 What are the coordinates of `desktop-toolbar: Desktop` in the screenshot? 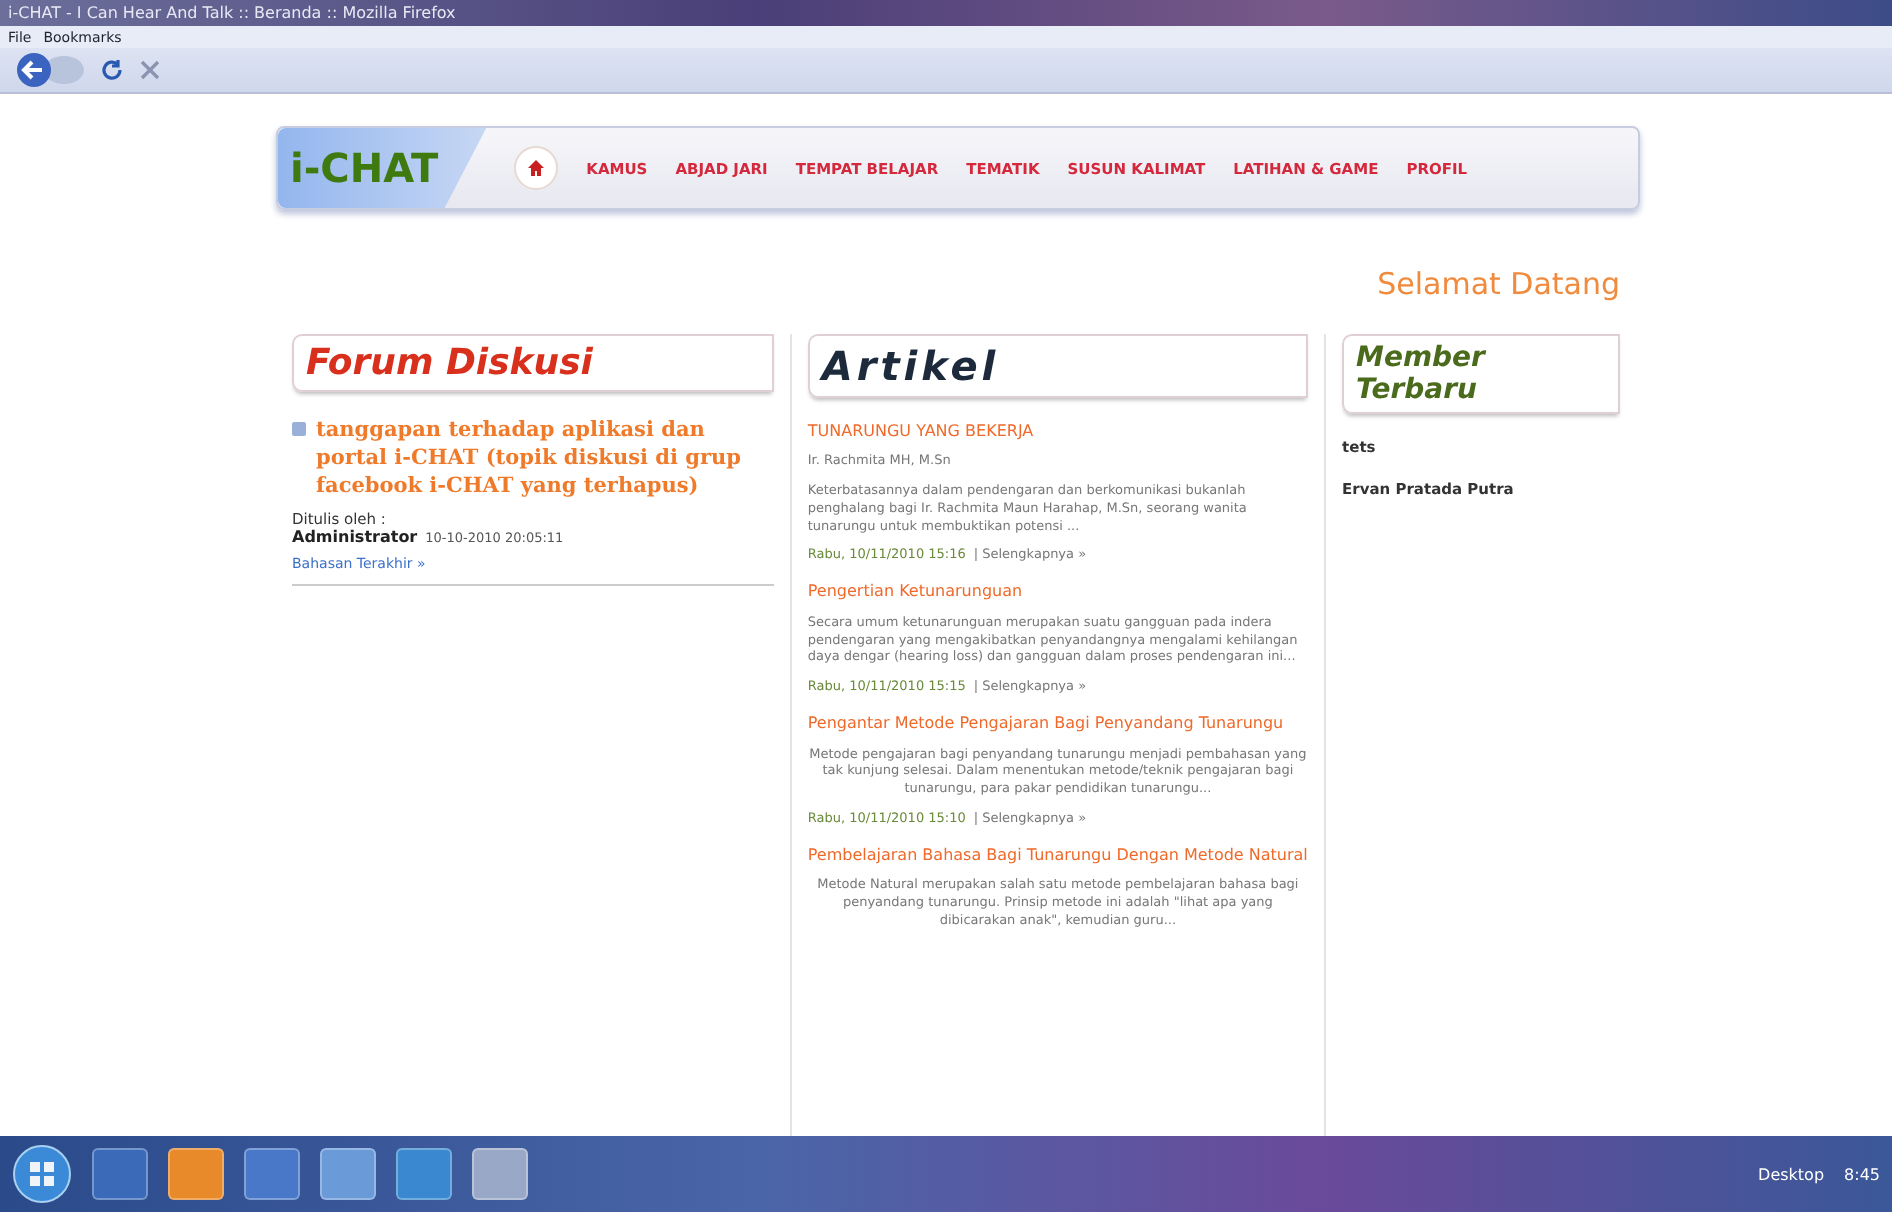 It's located at (1791, 1174).